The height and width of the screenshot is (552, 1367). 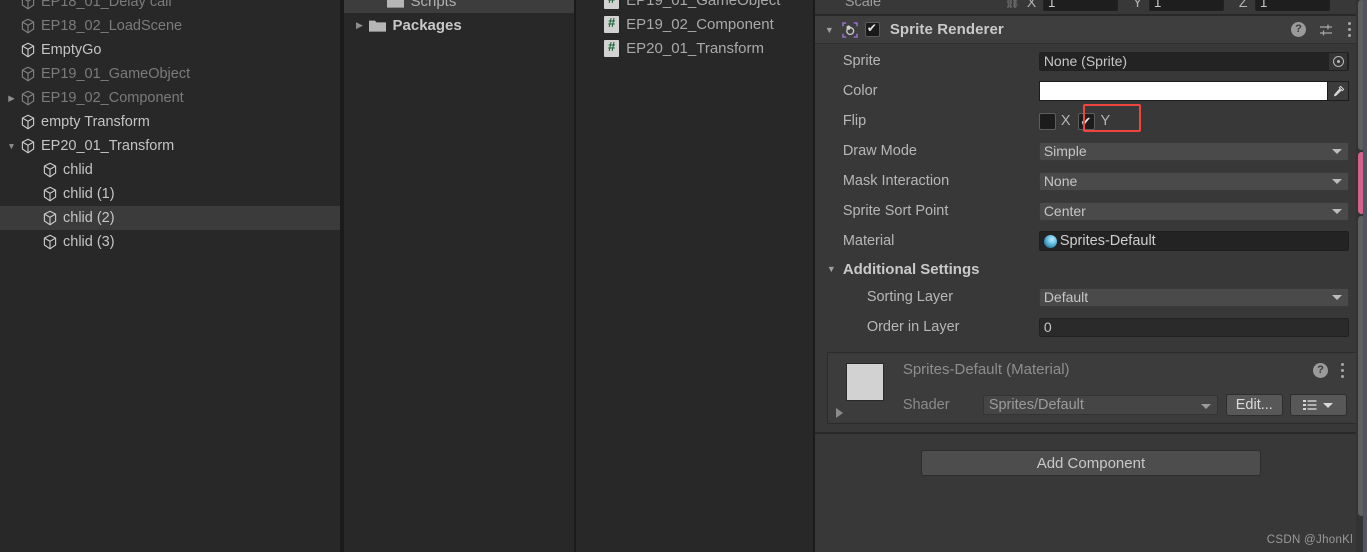 I want to click on hierarchy-item-label: empty Transform, so click(x=95, y=122).